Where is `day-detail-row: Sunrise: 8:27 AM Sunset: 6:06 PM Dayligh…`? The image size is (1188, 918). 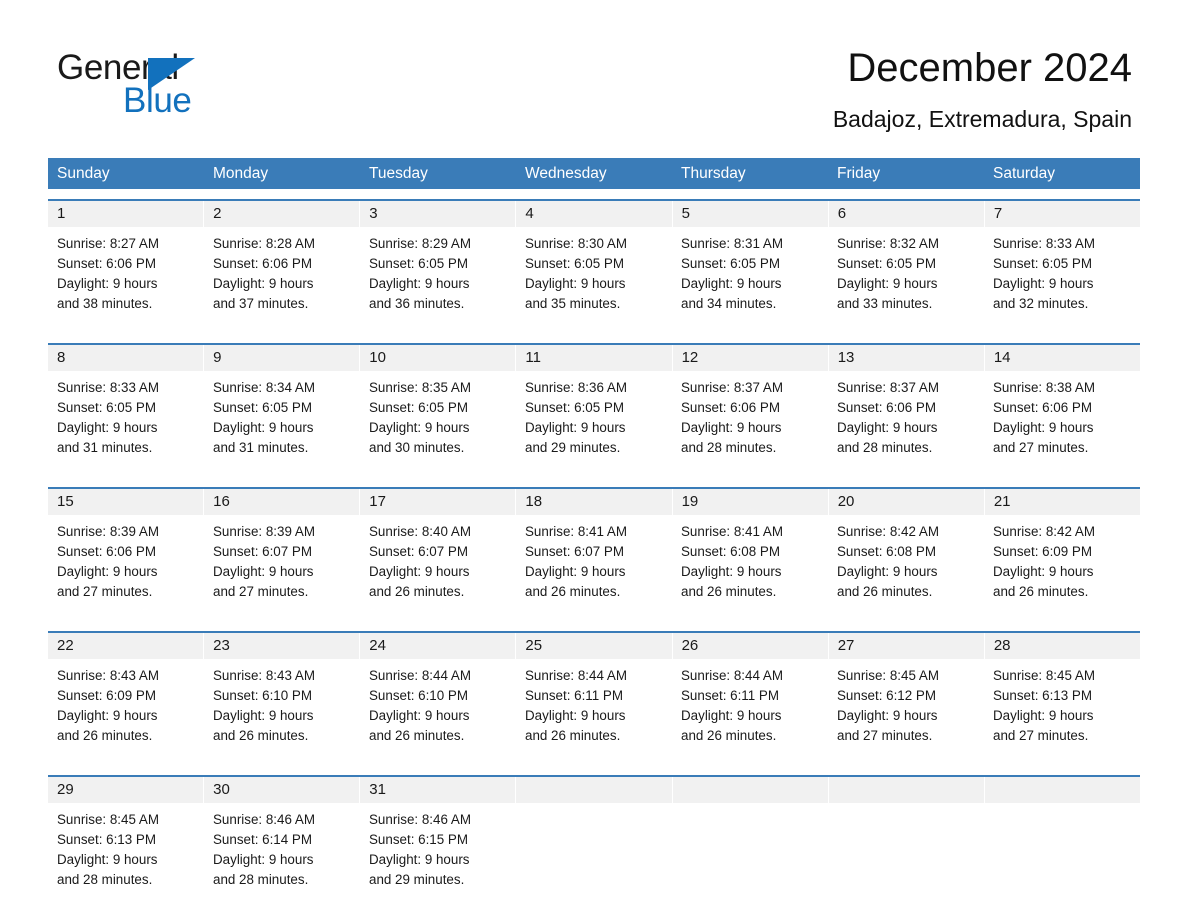
day-detail-row: Sunrise: 8:27 AM Sunset: 6:06 PM Dayligh… is located at coordinates (594, 280).